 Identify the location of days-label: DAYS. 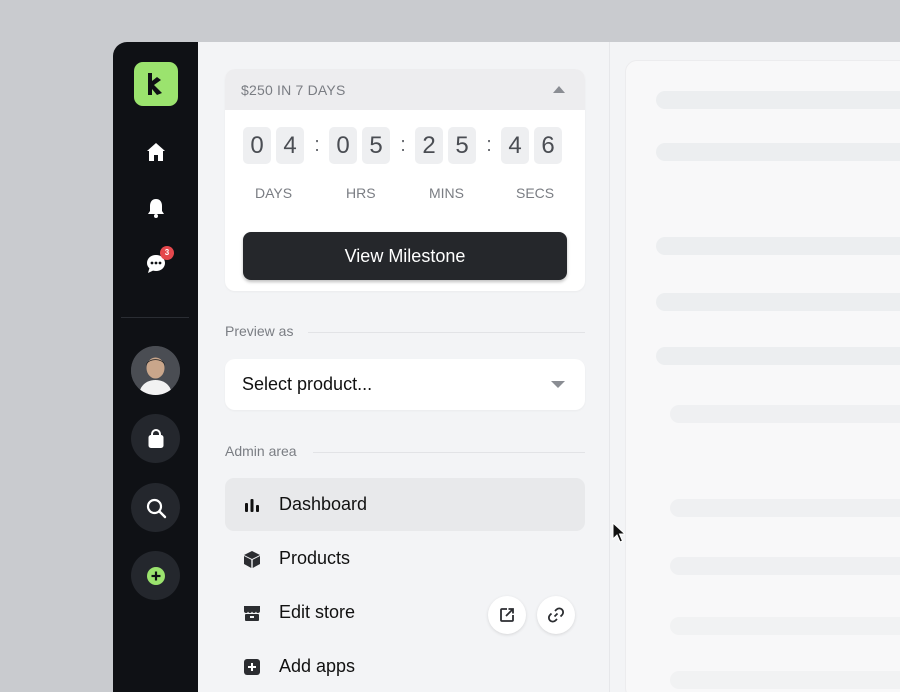
(274, 193).